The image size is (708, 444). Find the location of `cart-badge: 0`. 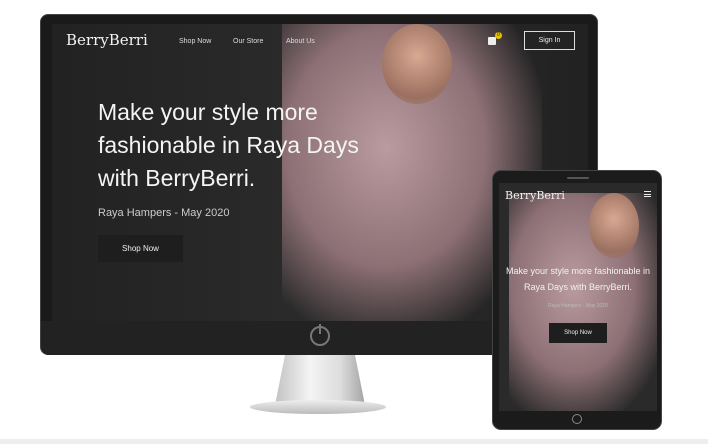

cart-badge: 0 is located at coordinates (498, 35).